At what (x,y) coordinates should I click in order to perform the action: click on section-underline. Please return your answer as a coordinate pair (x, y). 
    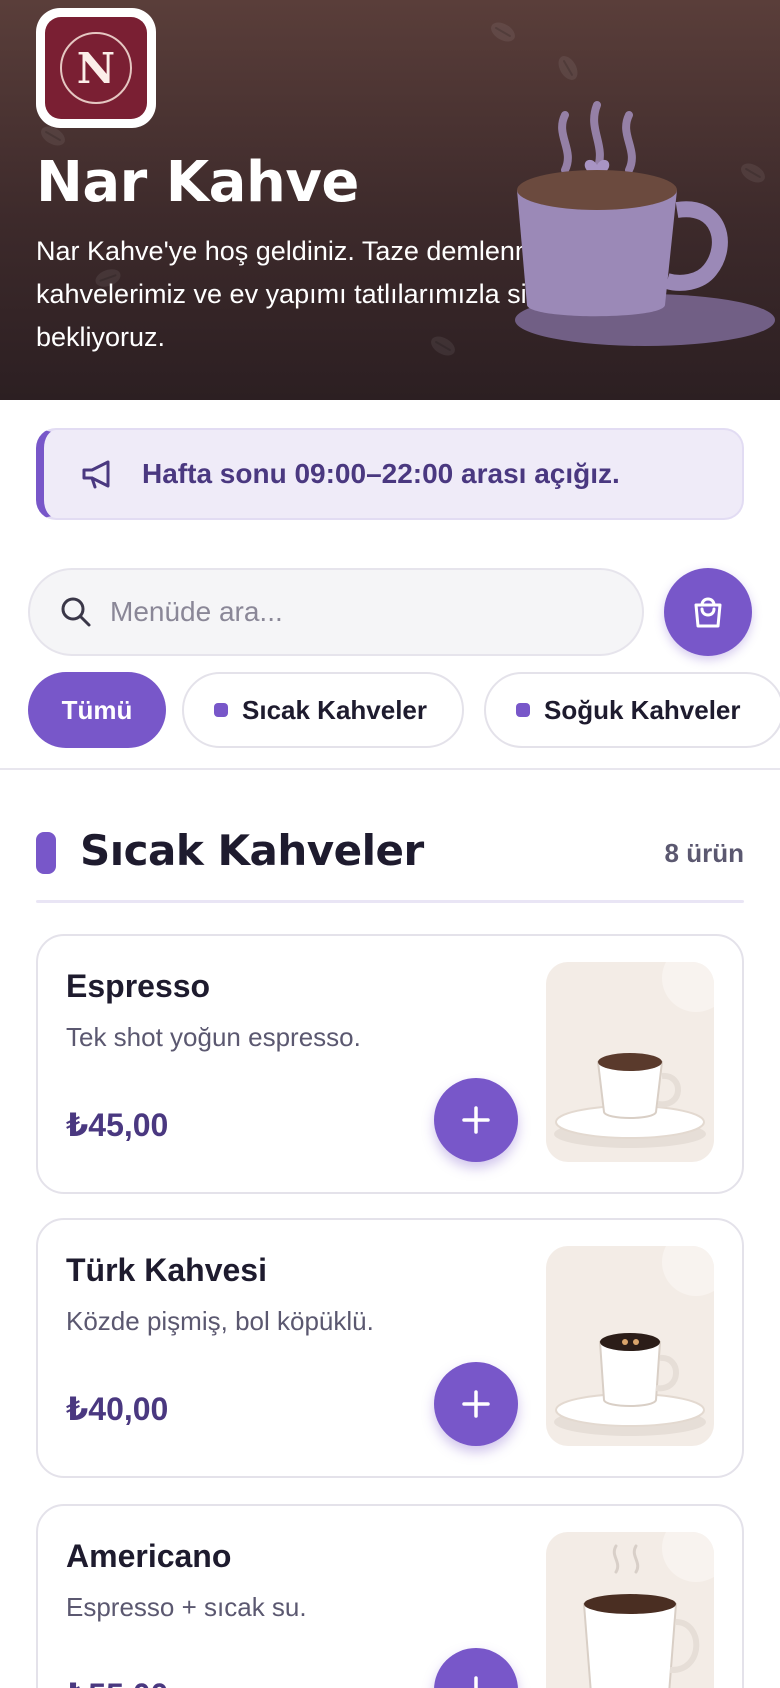
    Looking at the image, I should click on (390, 901).